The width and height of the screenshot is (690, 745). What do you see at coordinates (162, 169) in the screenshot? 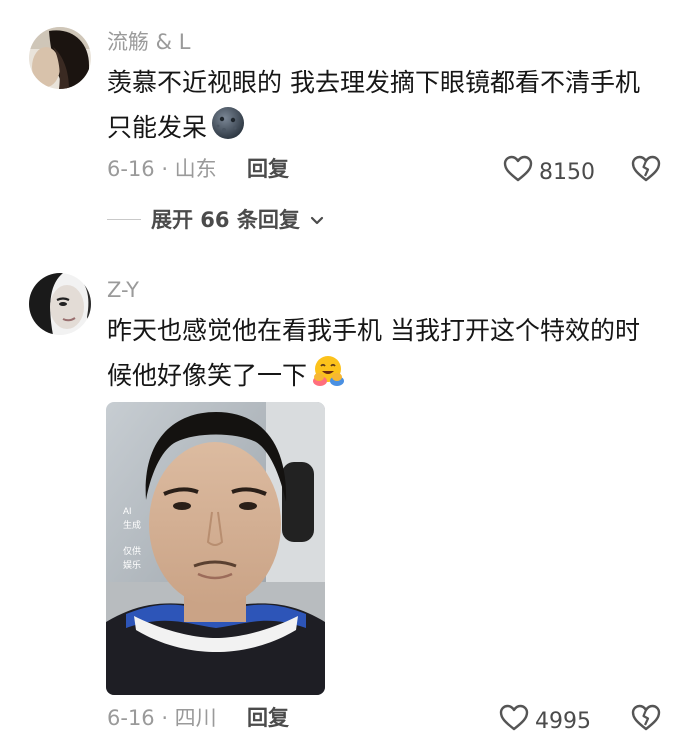
I see `comment-date-location: 6-16 · 山东` at bounding box center [162, 169].